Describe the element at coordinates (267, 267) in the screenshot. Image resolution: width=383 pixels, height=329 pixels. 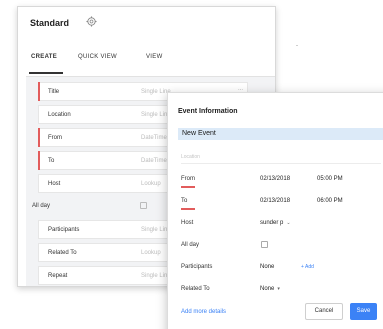
I see `participants-value: None` at that location.